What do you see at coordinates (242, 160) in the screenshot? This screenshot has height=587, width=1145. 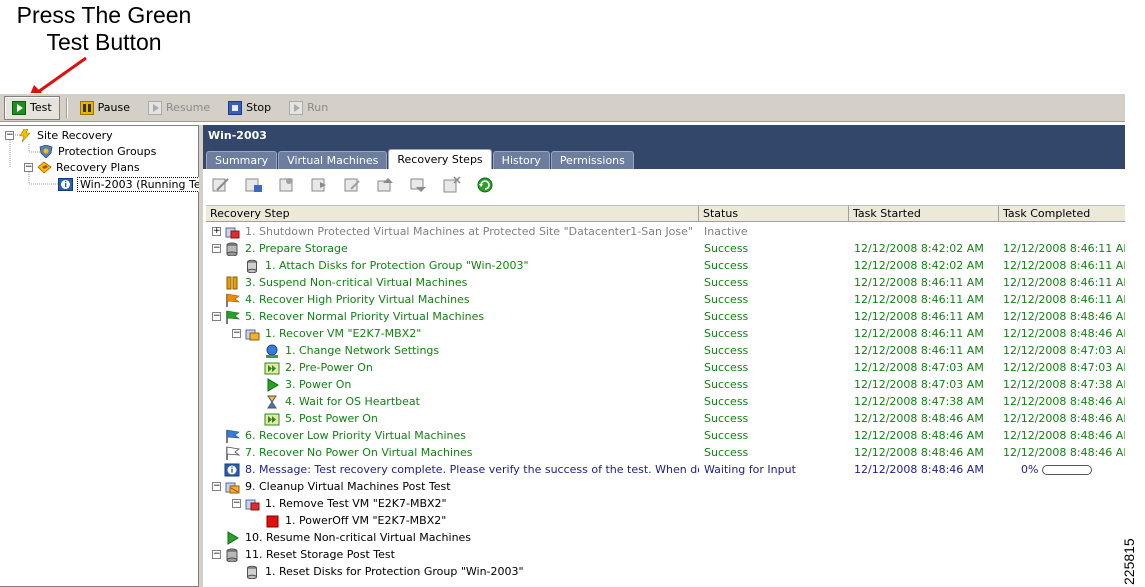 I see `tab-summary: Summary` at bounding box center [242, 160].